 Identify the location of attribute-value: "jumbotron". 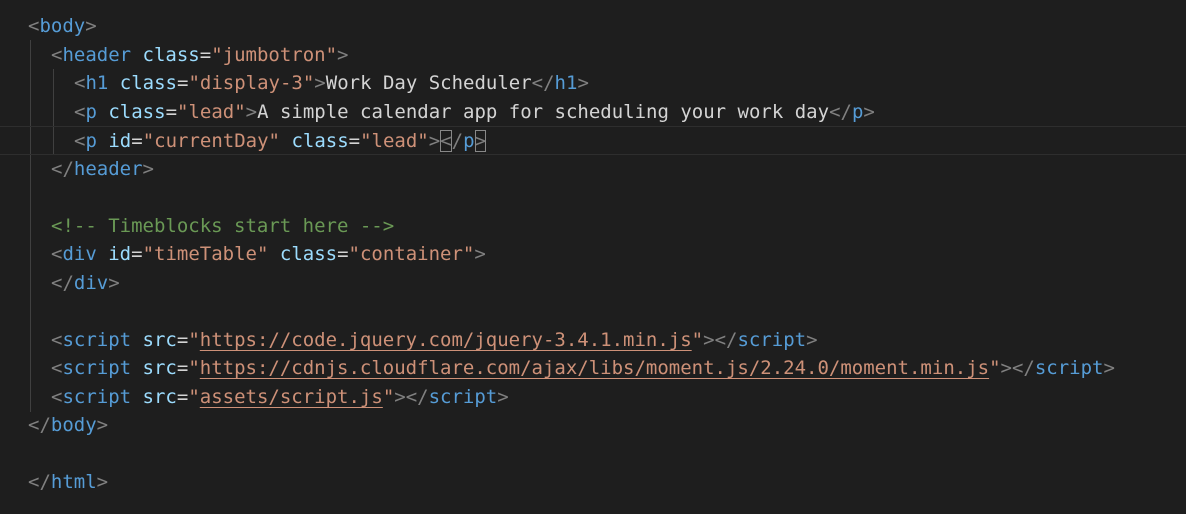
(274, 54).